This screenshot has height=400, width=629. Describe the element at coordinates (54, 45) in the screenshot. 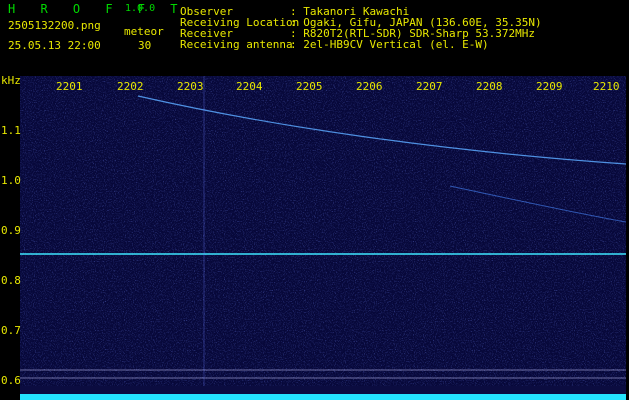

I see `datetime: 25.05.13 22:00` at that location.